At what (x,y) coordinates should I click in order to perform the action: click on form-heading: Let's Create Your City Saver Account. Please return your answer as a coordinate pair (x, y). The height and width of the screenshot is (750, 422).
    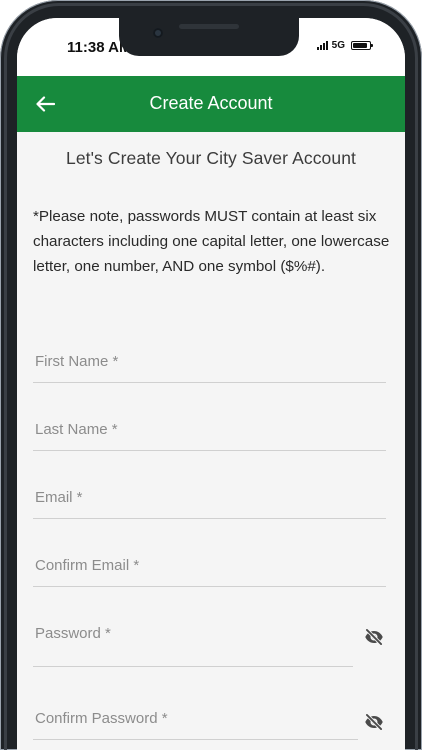
    Looking at the image, I should click on (211, 158).